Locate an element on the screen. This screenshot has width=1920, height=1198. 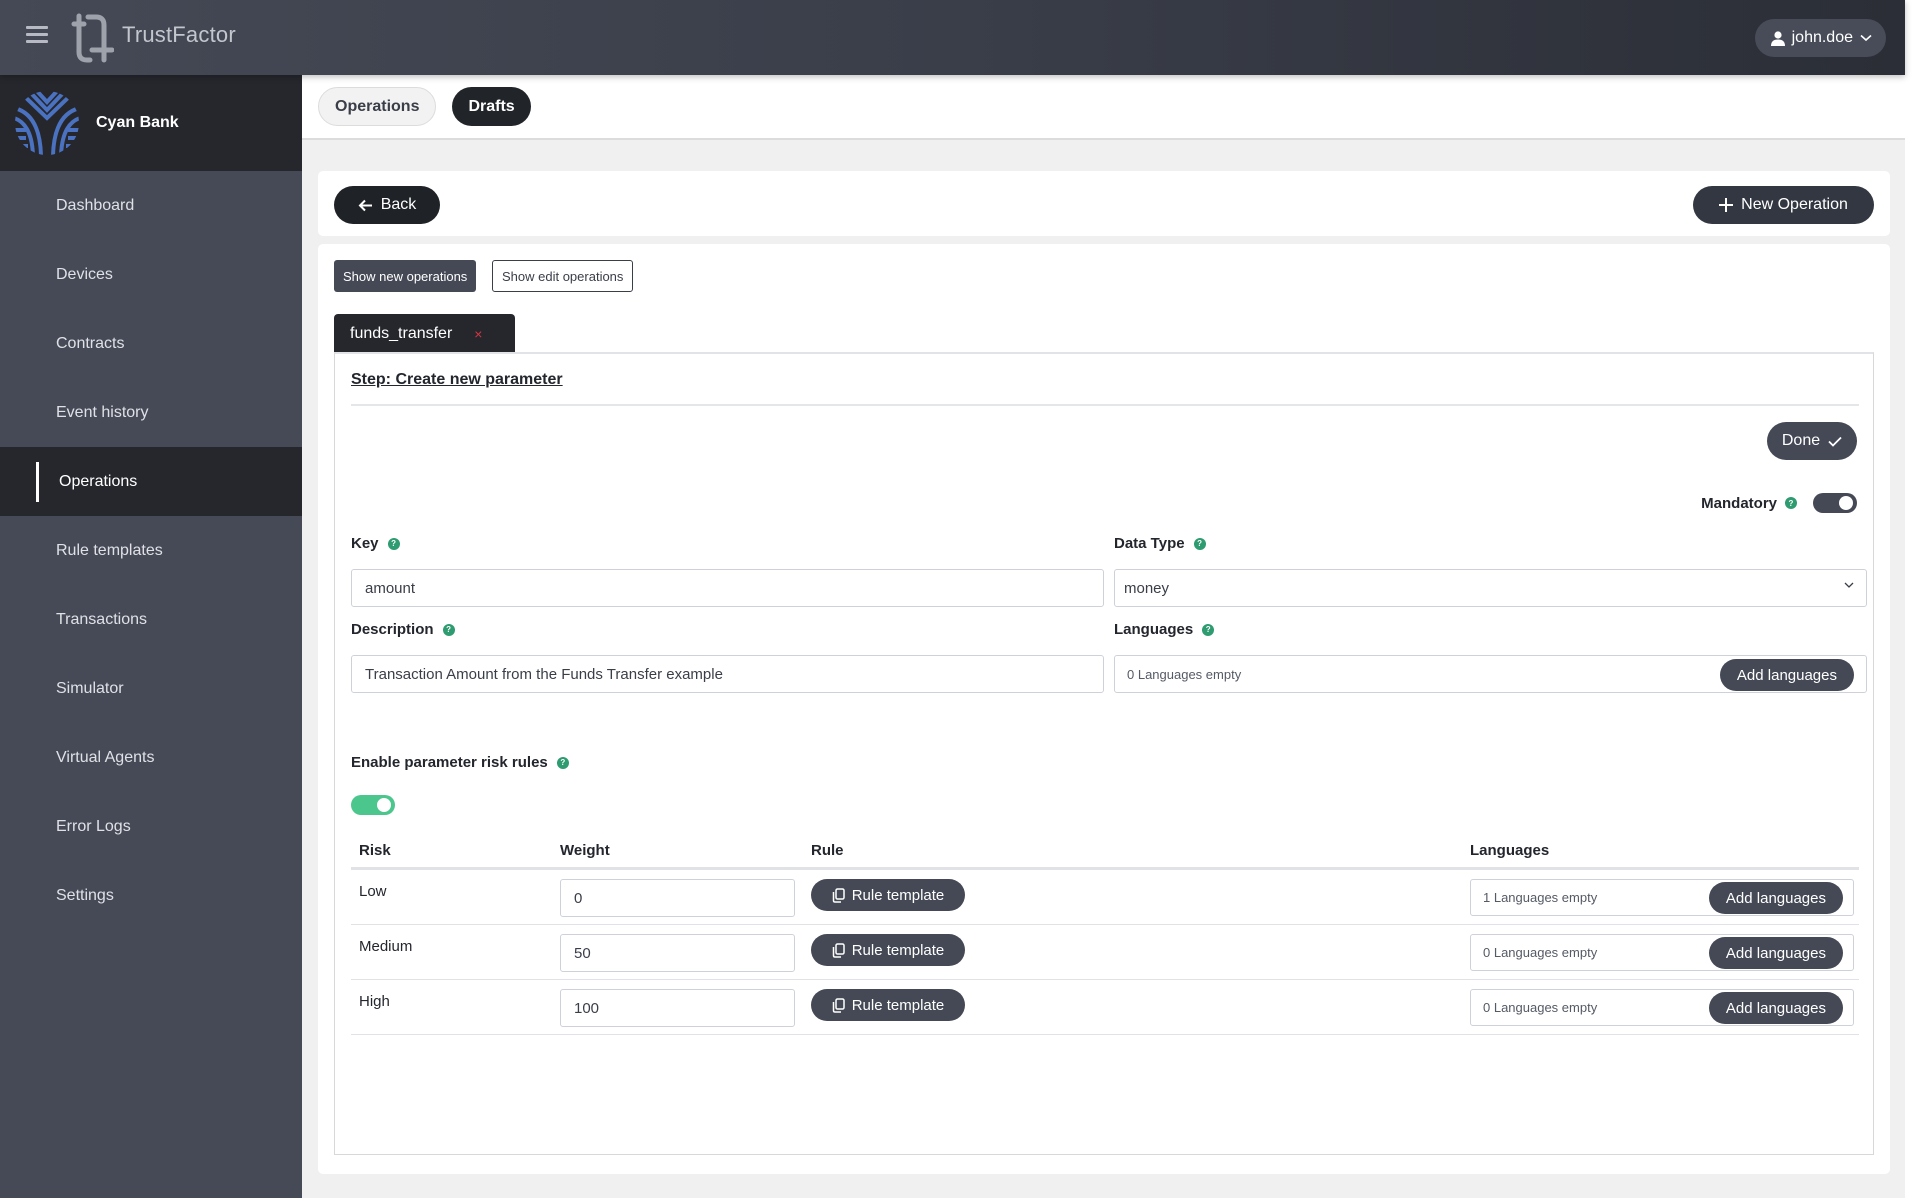
languages-label: Languages ? is located at coordinates (1164, 629).